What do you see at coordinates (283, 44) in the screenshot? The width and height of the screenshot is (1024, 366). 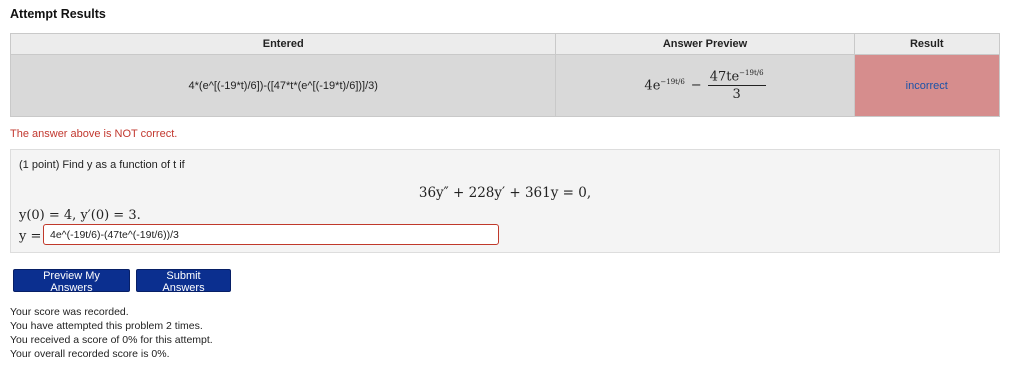 I see `column-header-entered: Entered` at bounding box center [283, 44].